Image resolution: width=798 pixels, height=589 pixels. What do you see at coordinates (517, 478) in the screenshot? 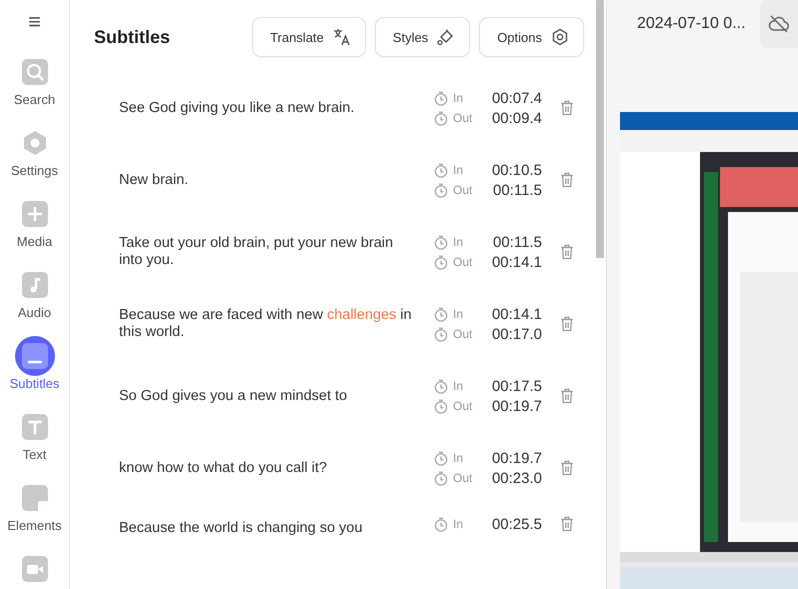
I see `end-time: 00:23.0` at bounding box center [517, 478].